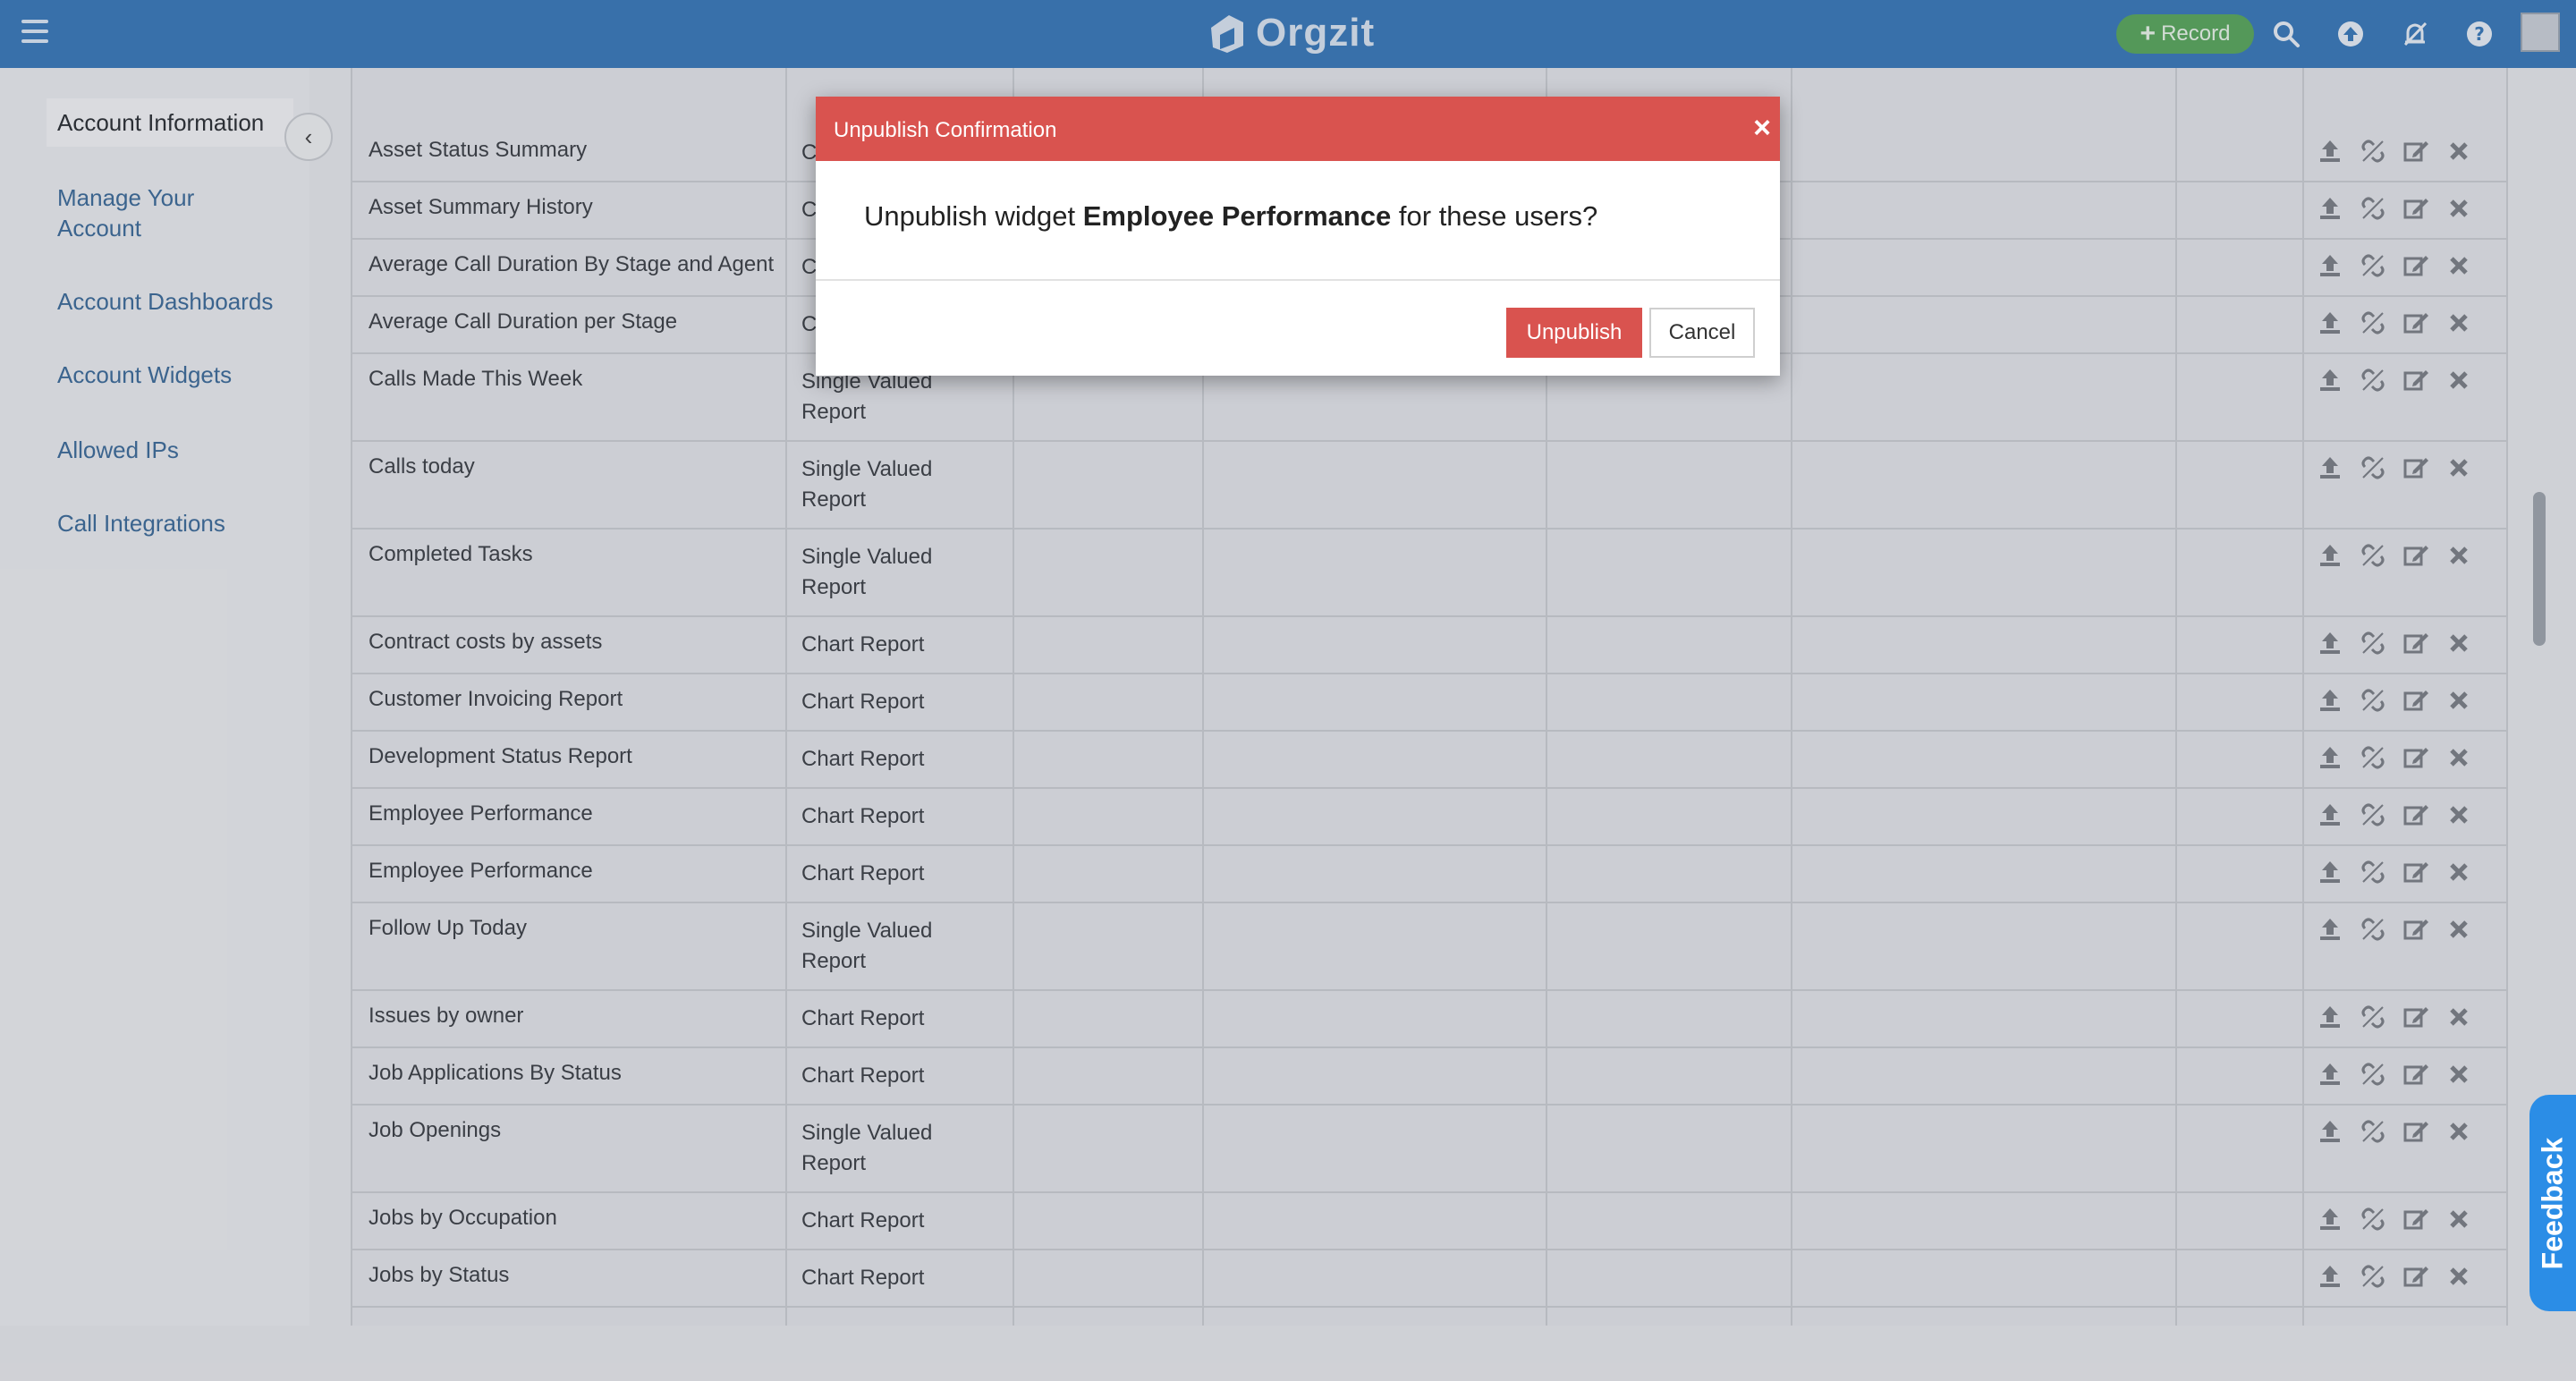 The height and width of the screenshot is (1381, 2576). What do you see at coordinates (973, 216) in the screenshot?
I see `dialog-message-prefix: Unpublish widget` at bounding box center [973, 216].